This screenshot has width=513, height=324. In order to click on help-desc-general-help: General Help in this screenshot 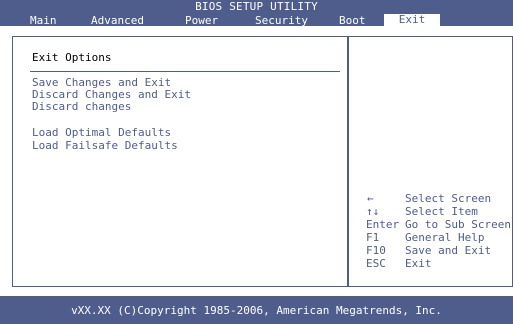, I will do `click(445, 237)`.